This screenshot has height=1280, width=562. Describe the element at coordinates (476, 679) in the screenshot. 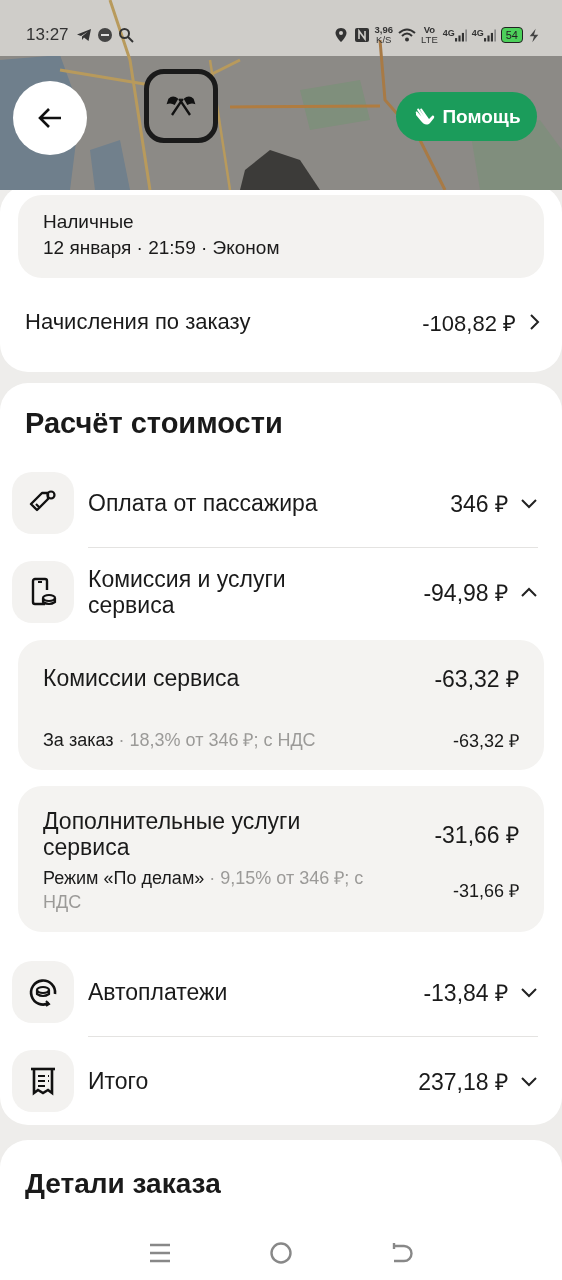

I see `breakdown-amount: -63,32 ₽` at that location.